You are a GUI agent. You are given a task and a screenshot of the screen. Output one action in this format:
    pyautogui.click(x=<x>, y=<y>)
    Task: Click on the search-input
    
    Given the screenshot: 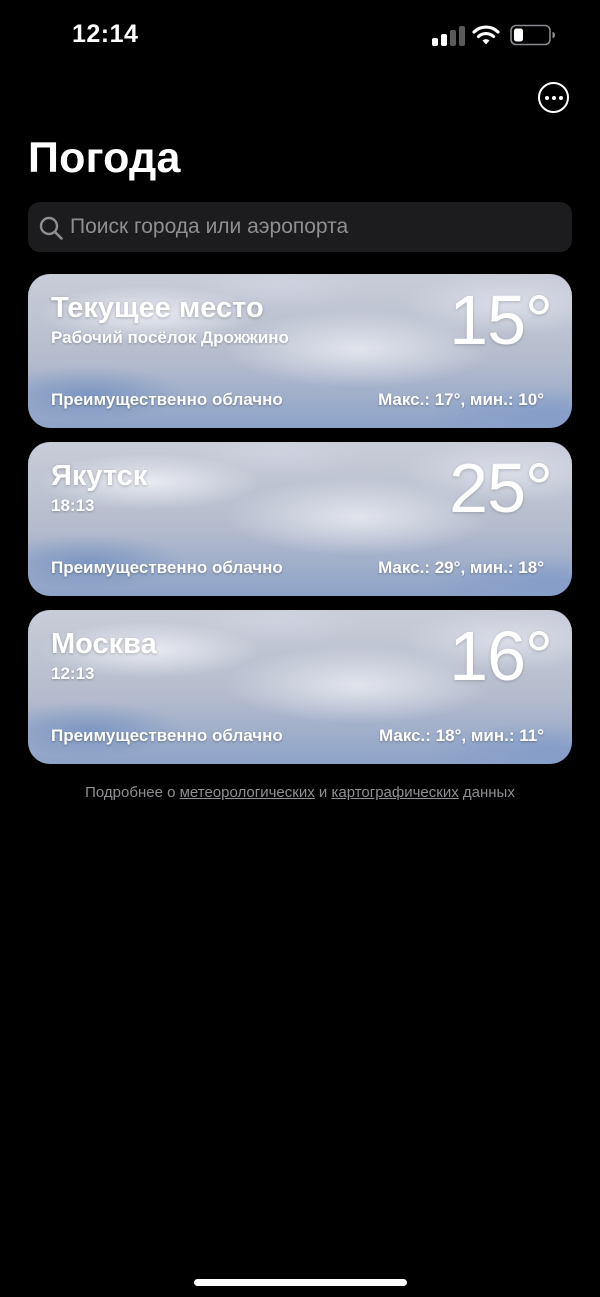 What is the action you would take?
    pyautogui.click(x=310, y=227)
    